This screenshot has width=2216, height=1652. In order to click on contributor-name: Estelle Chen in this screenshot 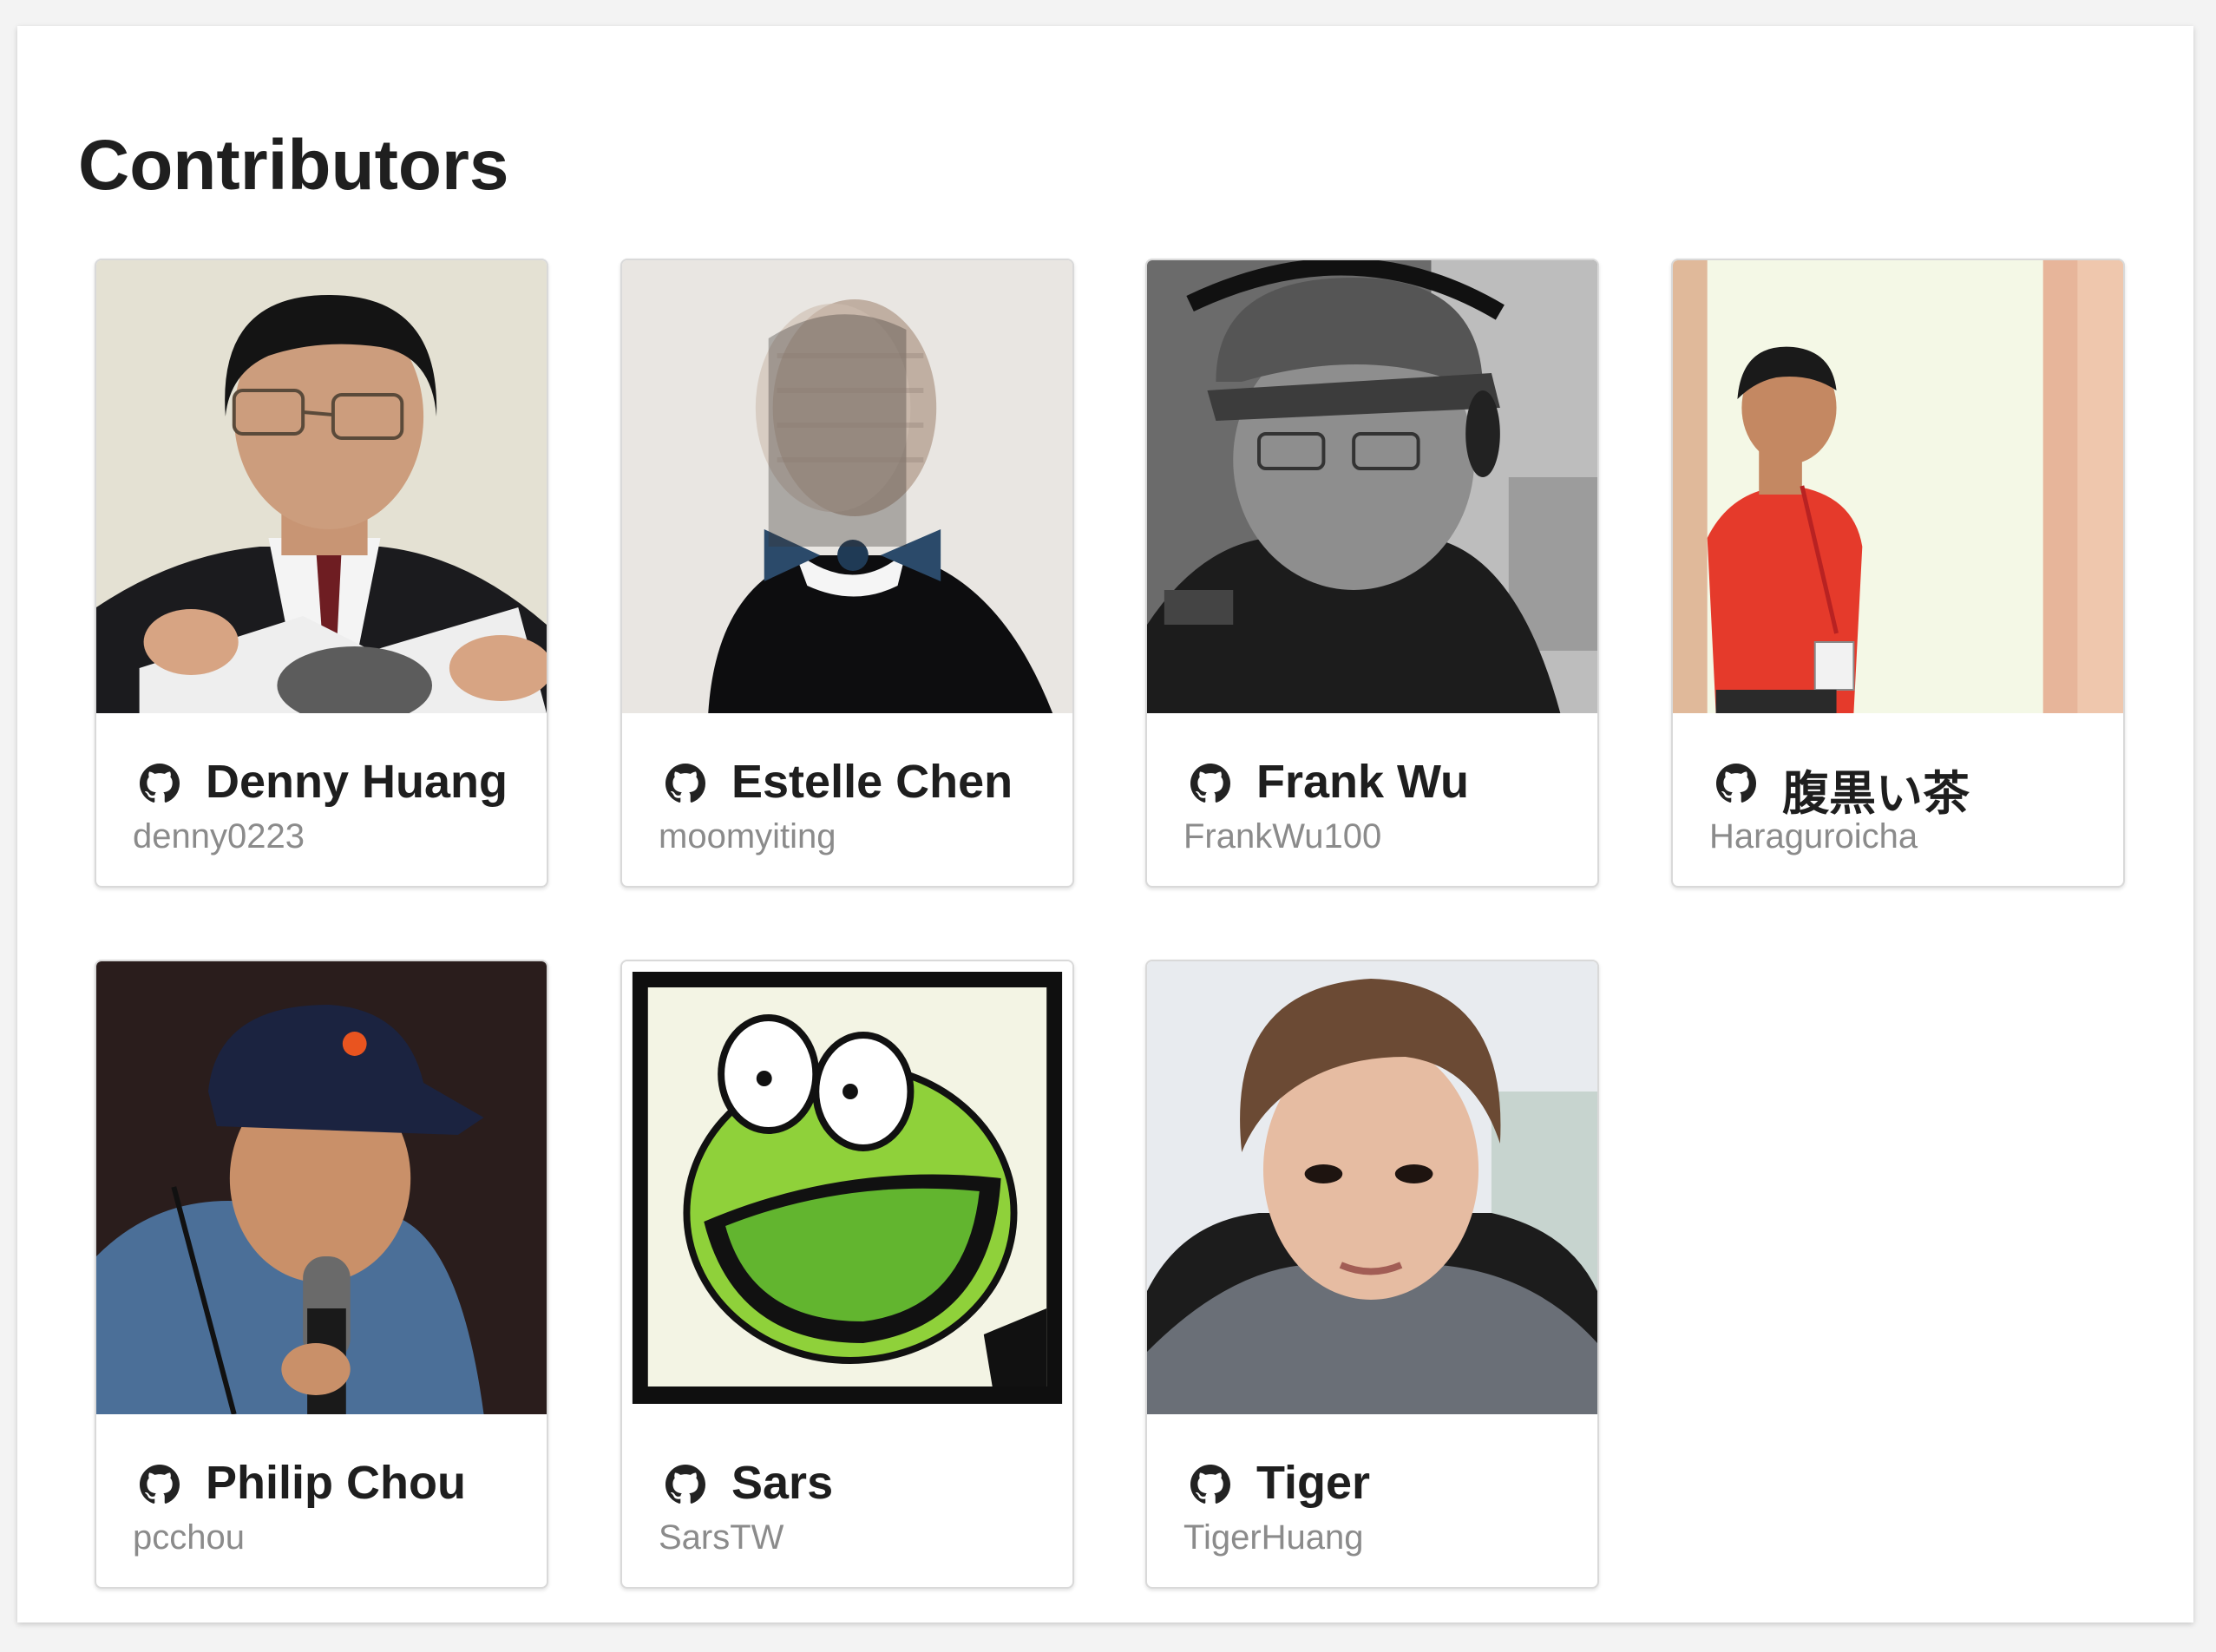, I will do `click(872, 782)`.